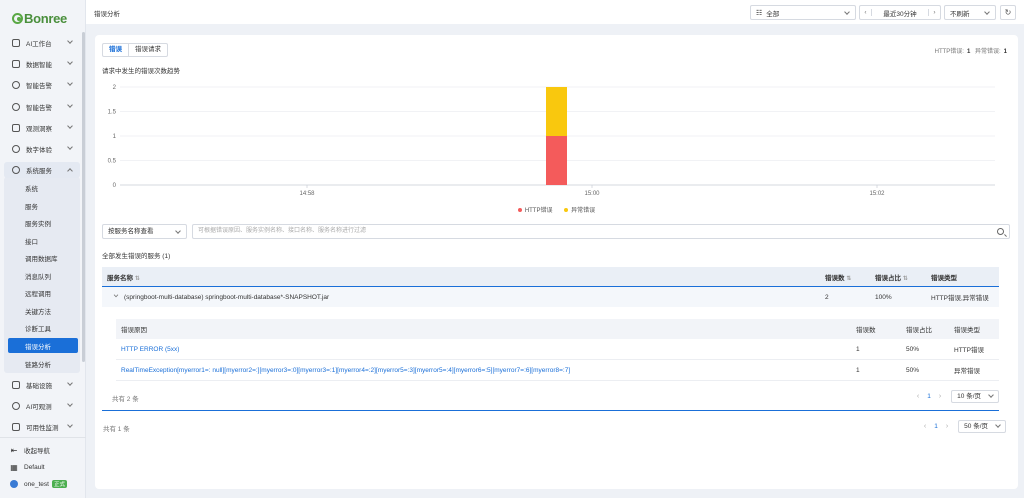 This screenshot has height=498, width=1024. I want to click on observability-icon, so click(16, 128).